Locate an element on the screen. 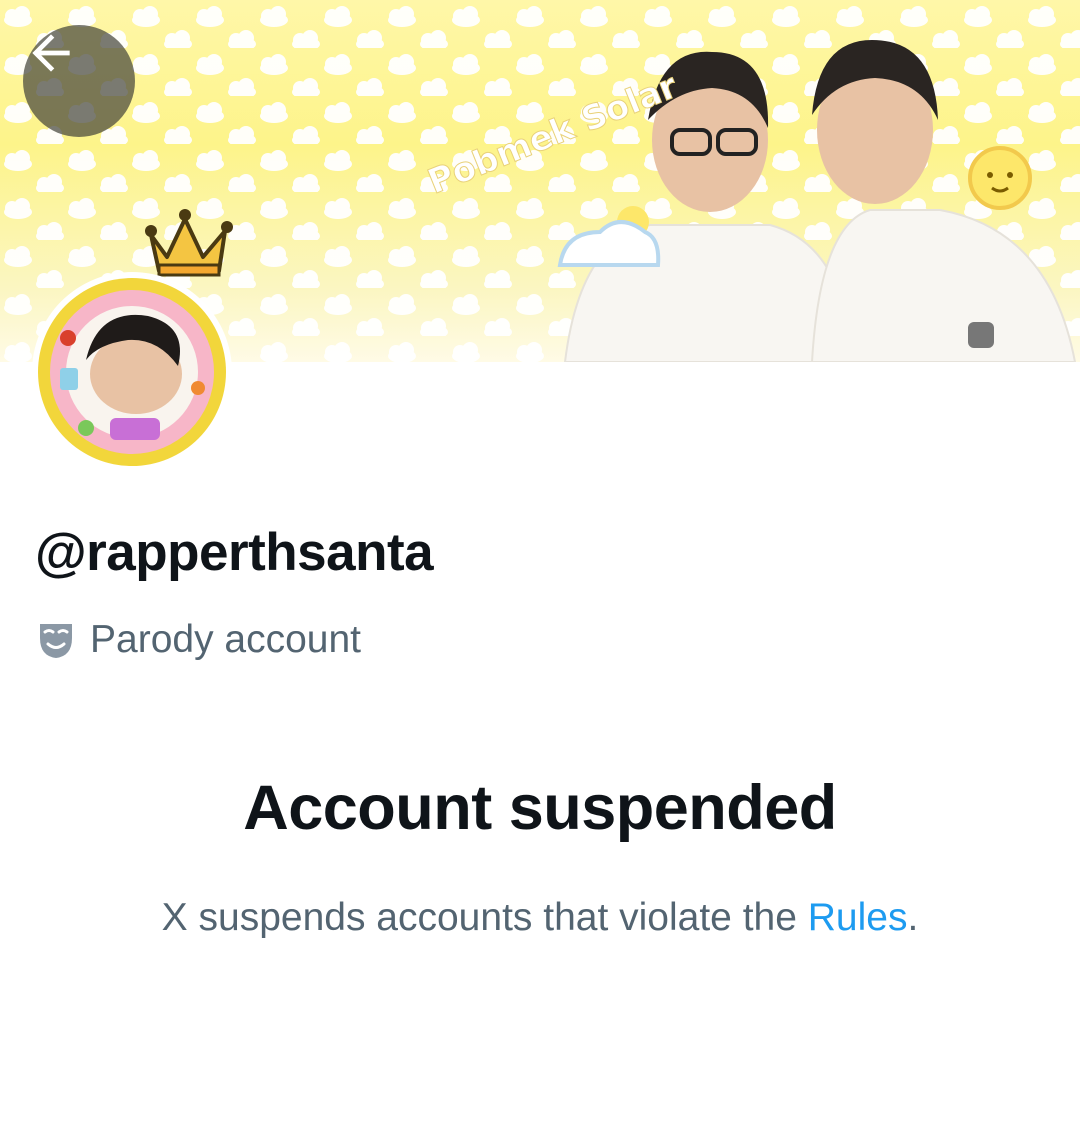 The height and width of the screenshot is (1140, 1080). profile-handle: @rapperthsanta is located at coordinates (234, 552).